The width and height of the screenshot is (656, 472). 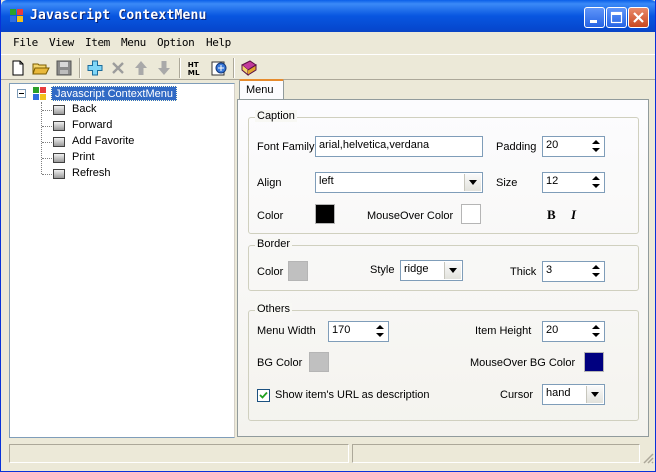 I want to click on bg-color-swatch, so click(x=319, y=362).